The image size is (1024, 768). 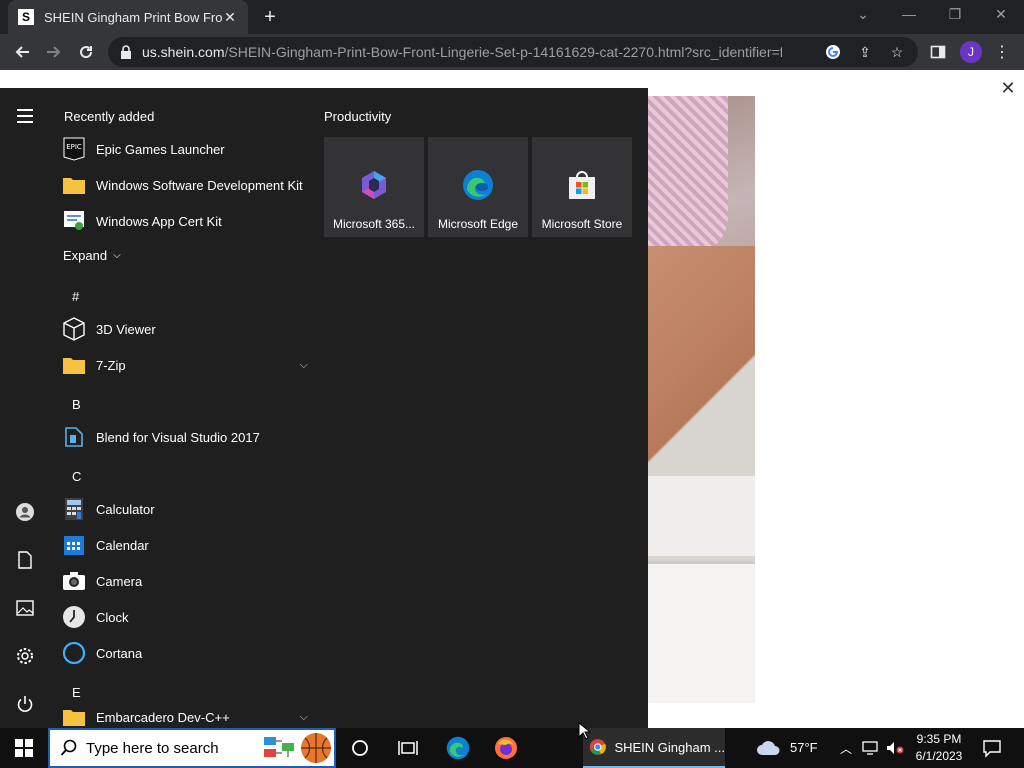 What do you see at coordinates (160, 149) in the screenshot?
I see `app-label: Epic Games Launcher` at bounding box center [160, 149].